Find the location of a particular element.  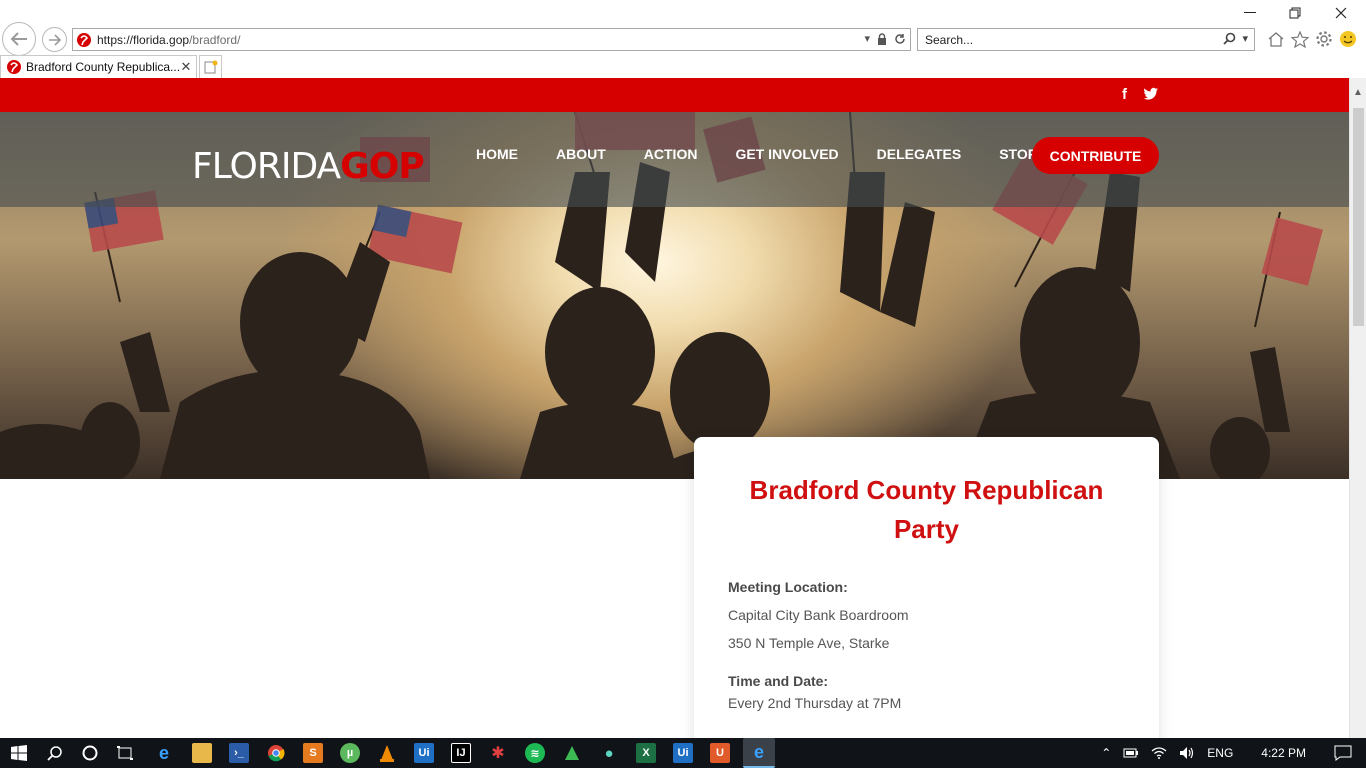

time-date-label: Time and Date: is located at coordinates (778, 681).